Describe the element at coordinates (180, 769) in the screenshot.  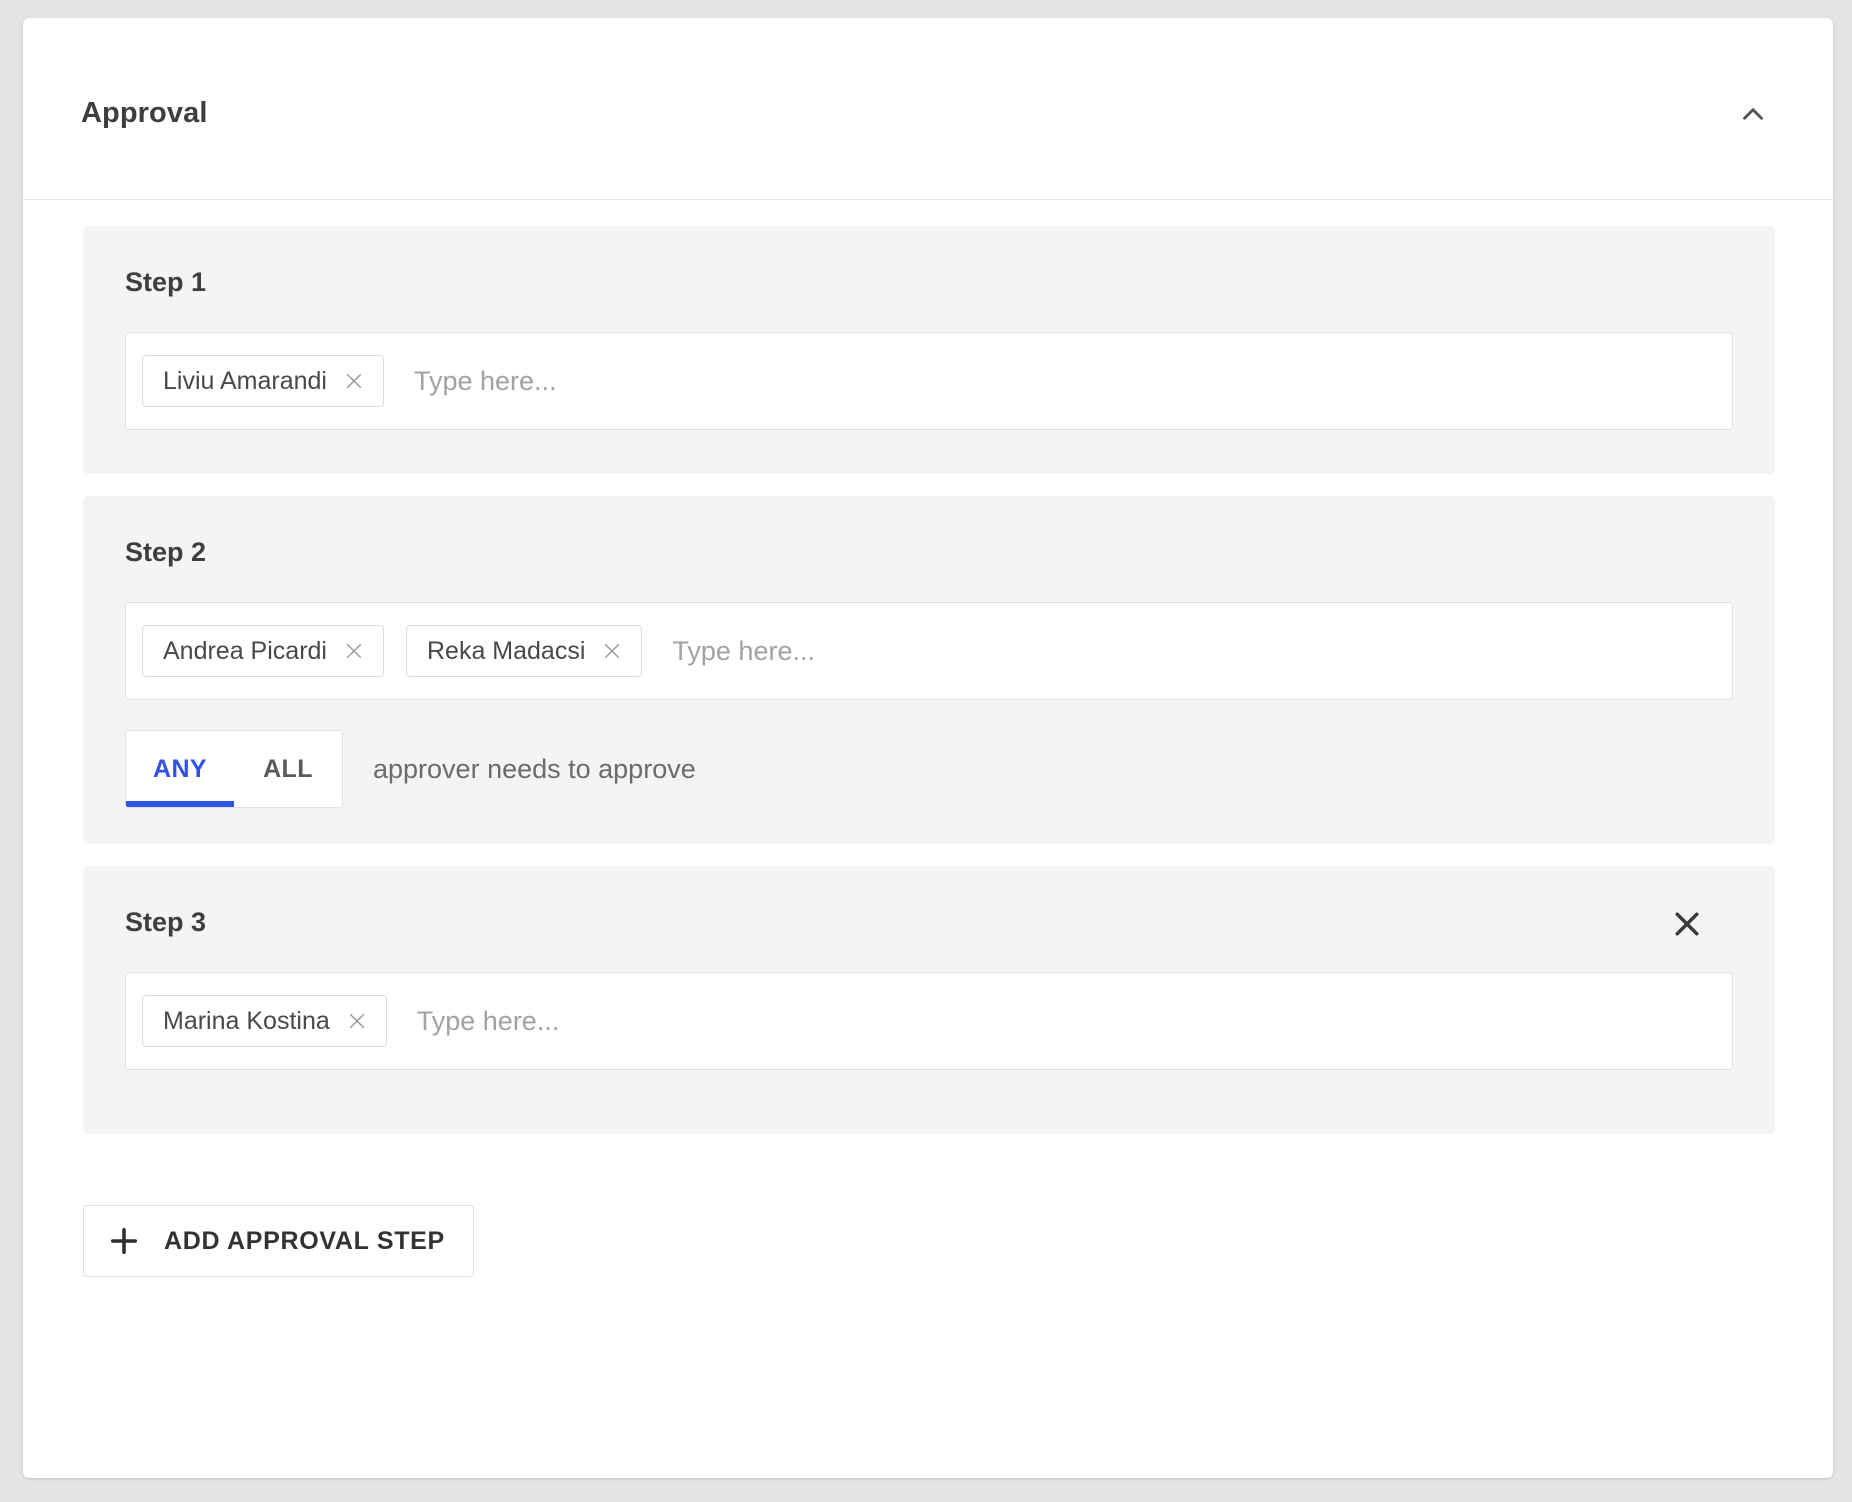
I see `approval-rule-option-any: ANY` at that location.